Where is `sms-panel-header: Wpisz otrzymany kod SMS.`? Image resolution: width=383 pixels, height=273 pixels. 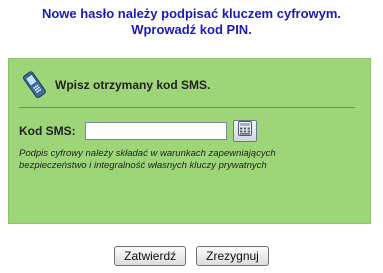 sms-panel-header: Wpisz otrzymany kod SMS. is located at coordinates (189, 85).